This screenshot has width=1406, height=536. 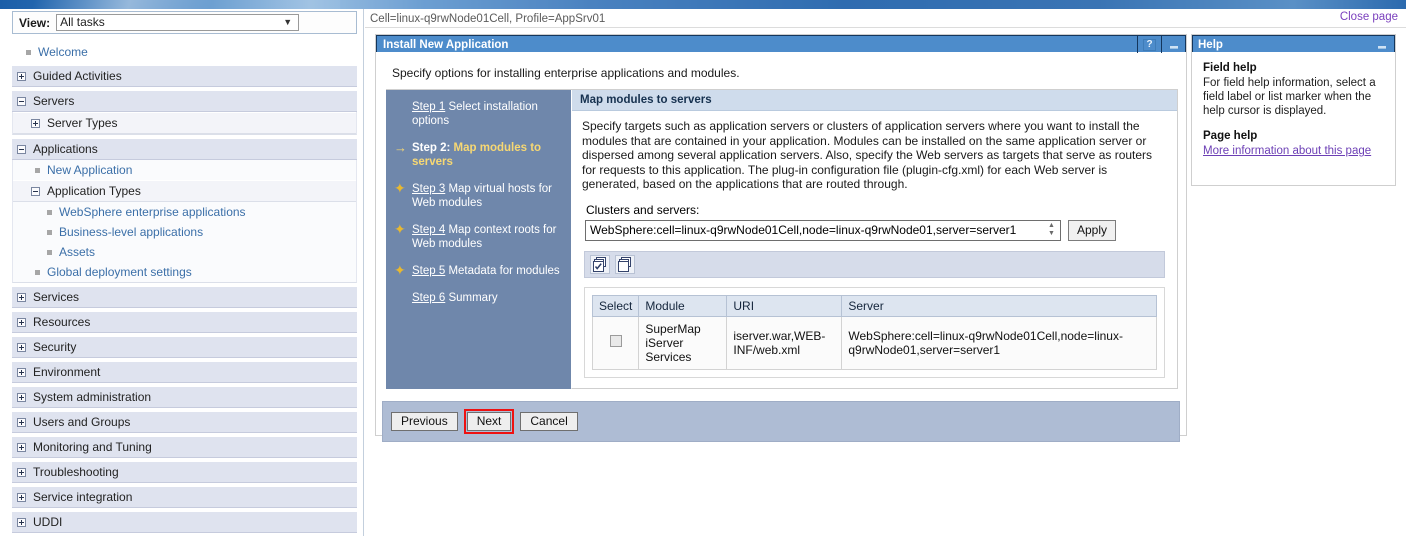 I want to click on nav-group-children: Server Types, so click(x=184, y=123).